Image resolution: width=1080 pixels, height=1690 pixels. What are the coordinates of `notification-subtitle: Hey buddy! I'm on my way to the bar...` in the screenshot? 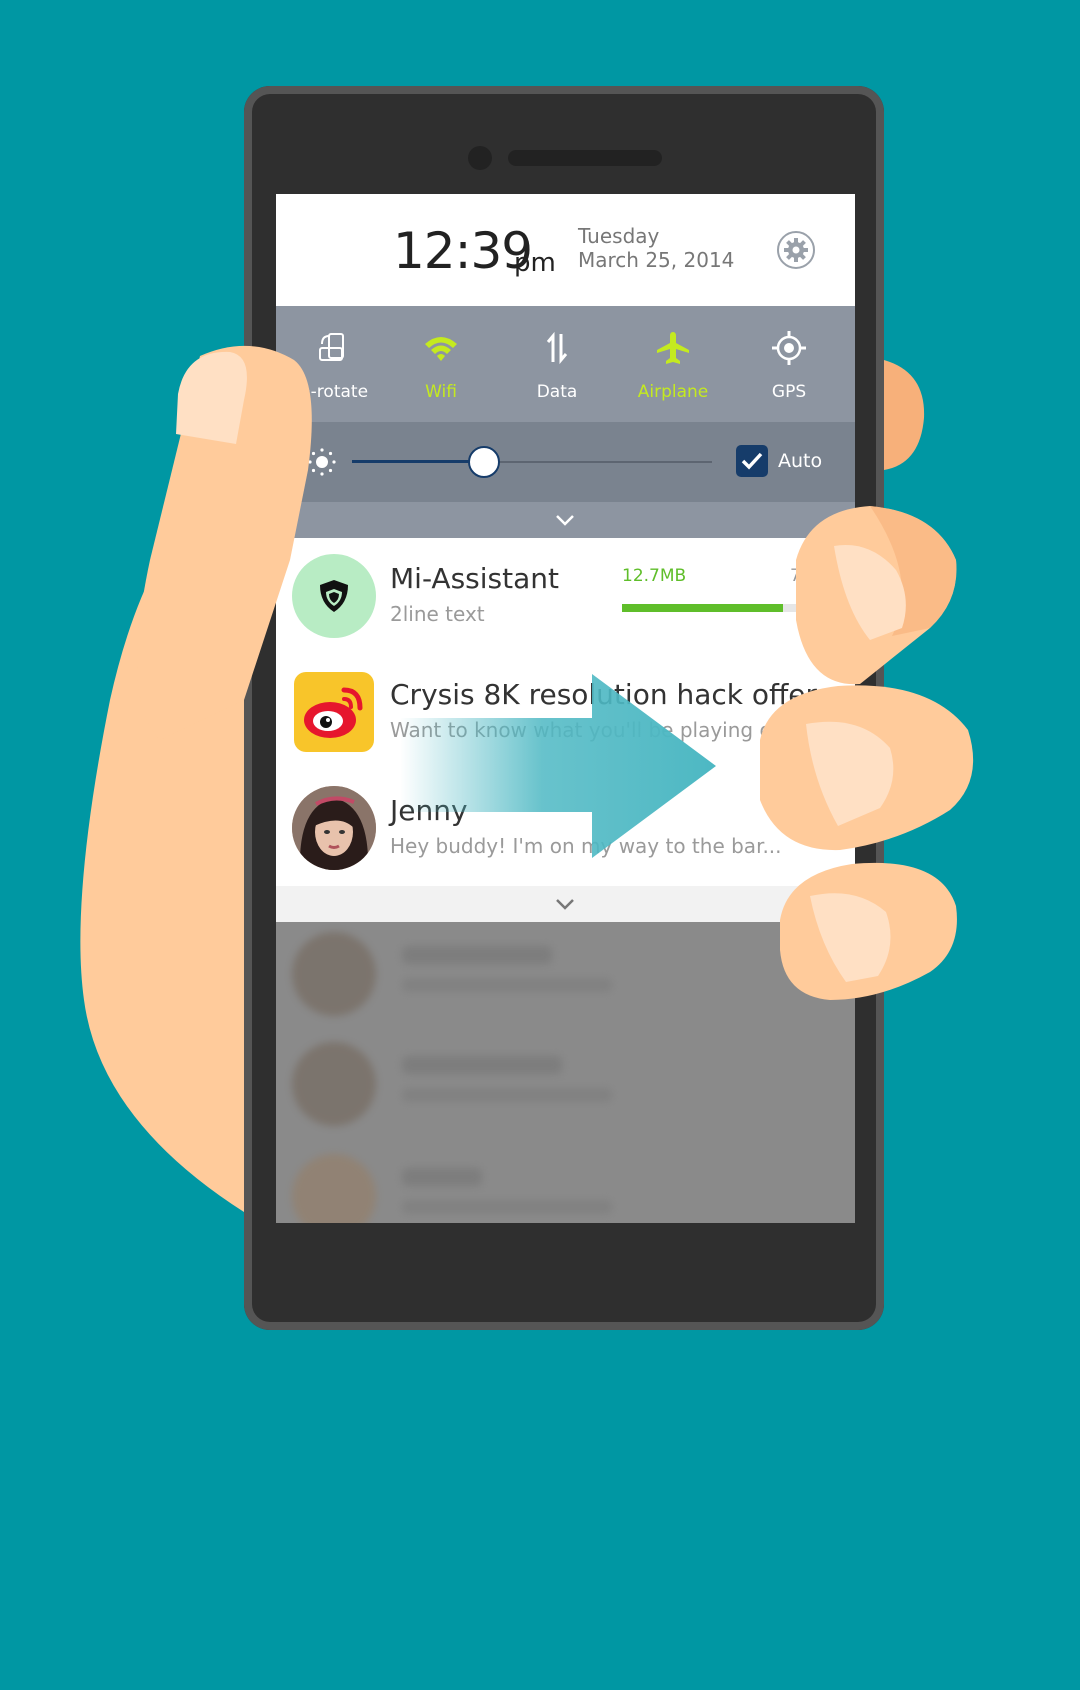 It's located at (586, 846).